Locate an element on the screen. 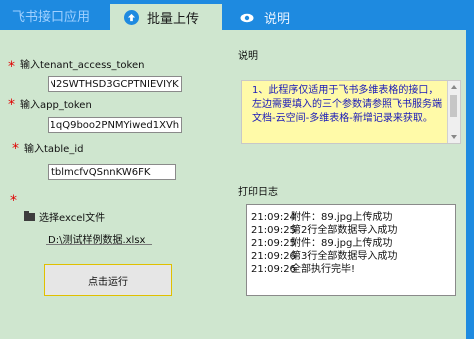  table-id-label: 输入table_id is located at coordinates (54, 149).